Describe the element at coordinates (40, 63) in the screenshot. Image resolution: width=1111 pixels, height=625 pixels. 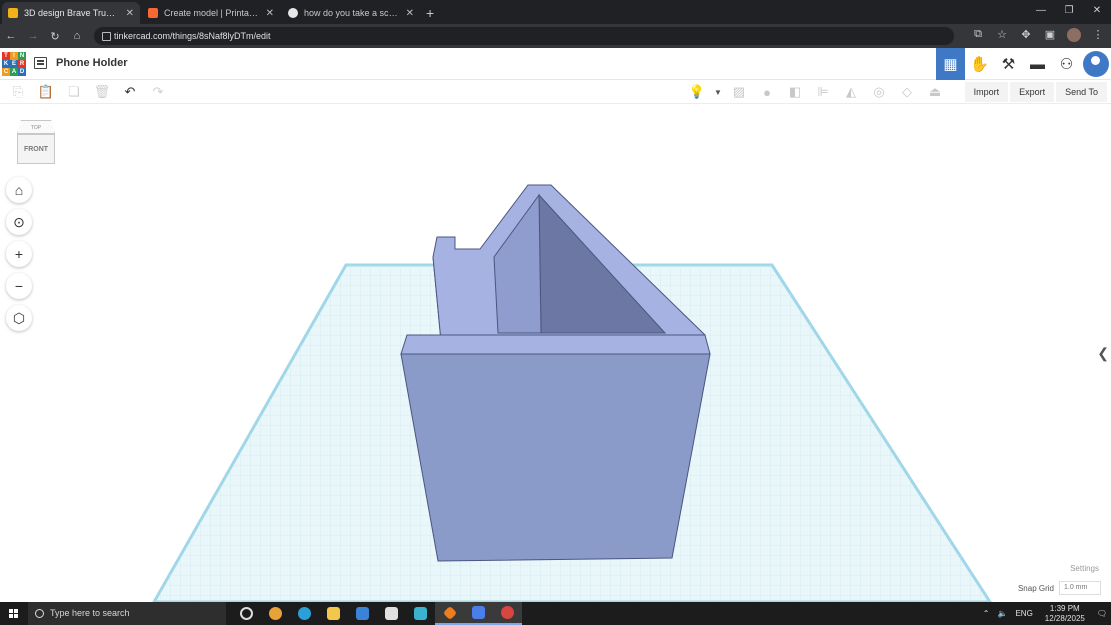
I see `design-menu-icon` at that location.